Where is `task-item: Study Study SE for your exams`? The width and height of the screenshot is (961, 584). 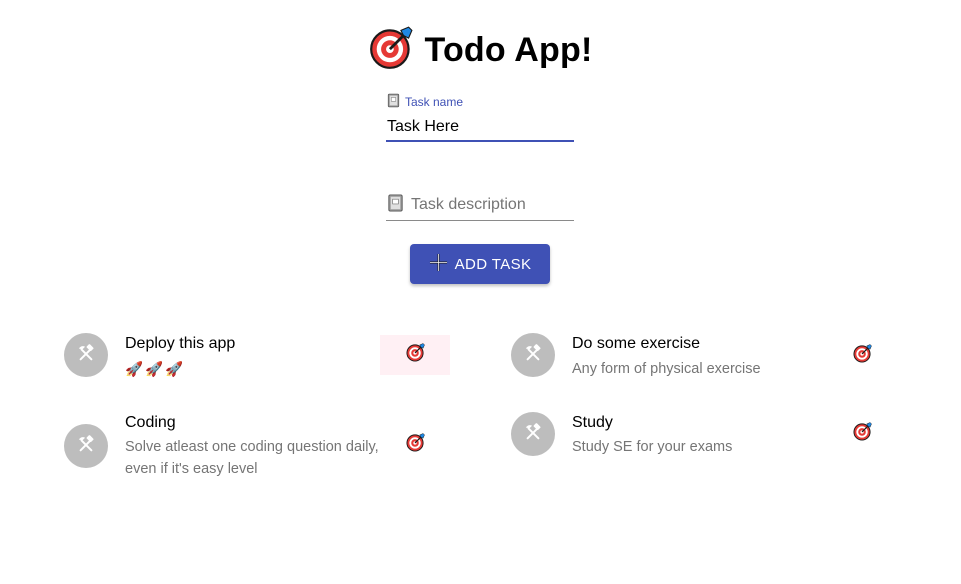
task-item: Study Study SE for your exams is located at coordinates (711, 447).